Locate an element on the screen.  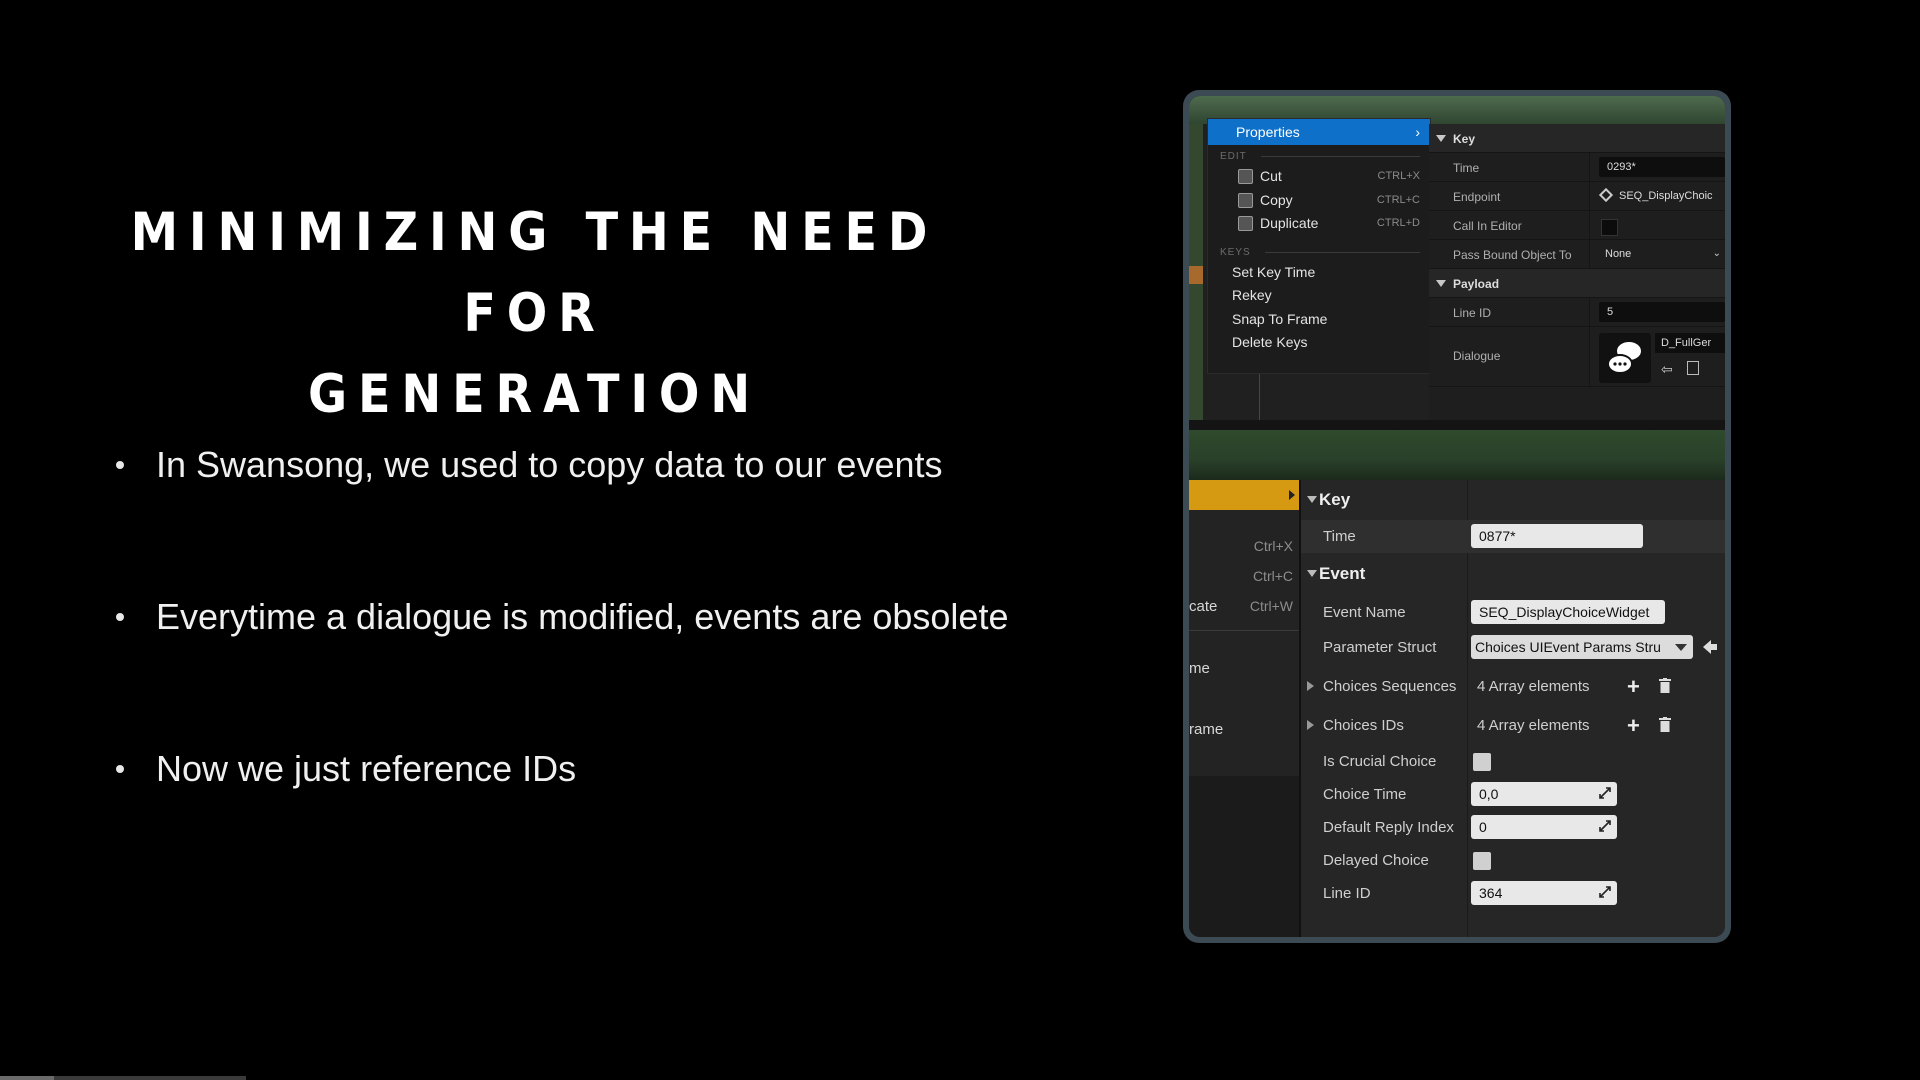
default-reply-field: 0 is located at coordinates (1544, 827).